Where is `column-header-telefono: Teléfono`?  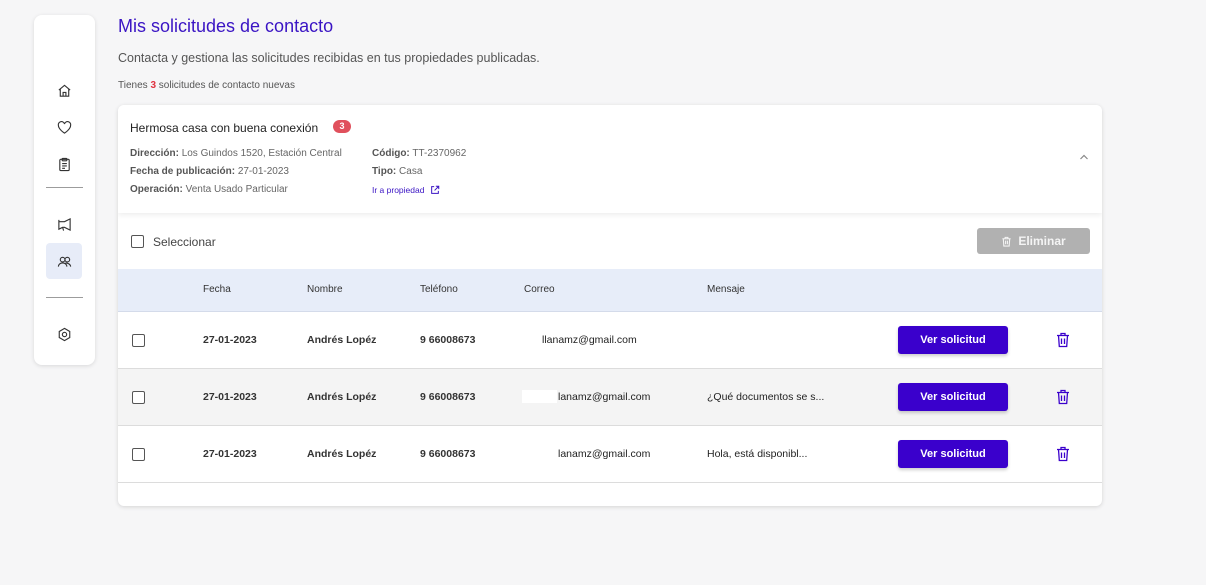 column-header-telefono: Teléfono is located at coordinates (439, 289).